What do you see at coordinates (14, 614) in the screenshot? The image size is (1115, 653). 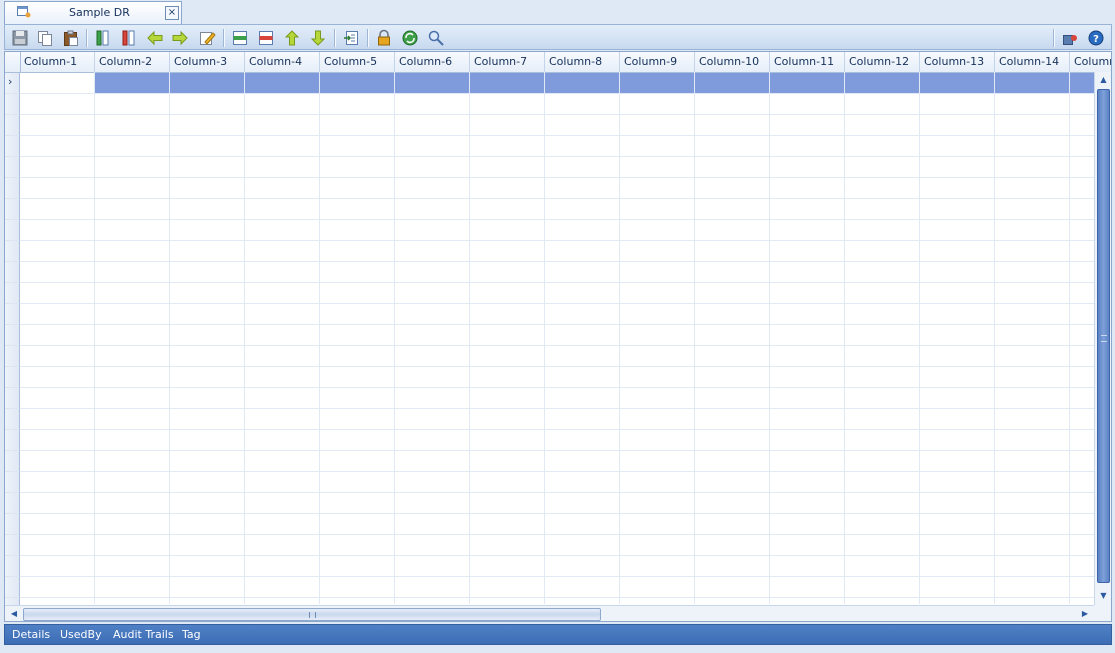 I see `scroll-left-icon: ◀` at bounding box center [14, 614].